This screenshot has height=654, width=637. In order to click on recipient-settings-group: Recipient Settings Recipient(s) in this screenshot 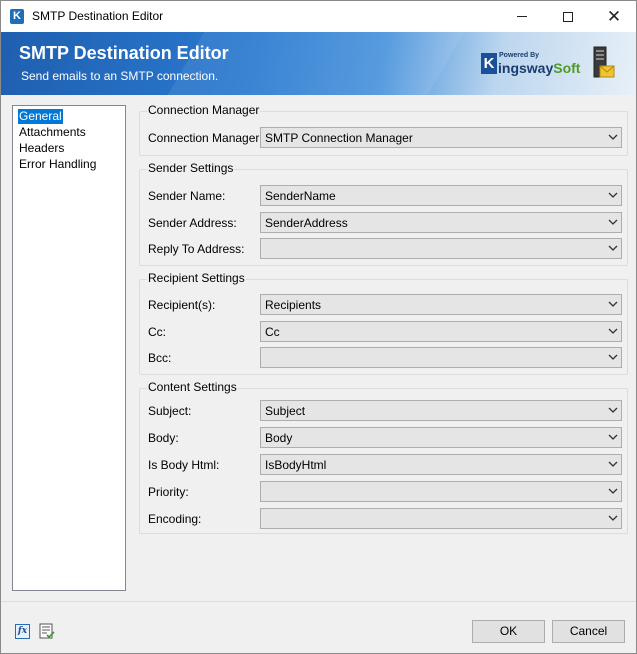, I will do `click(383, 323)`.